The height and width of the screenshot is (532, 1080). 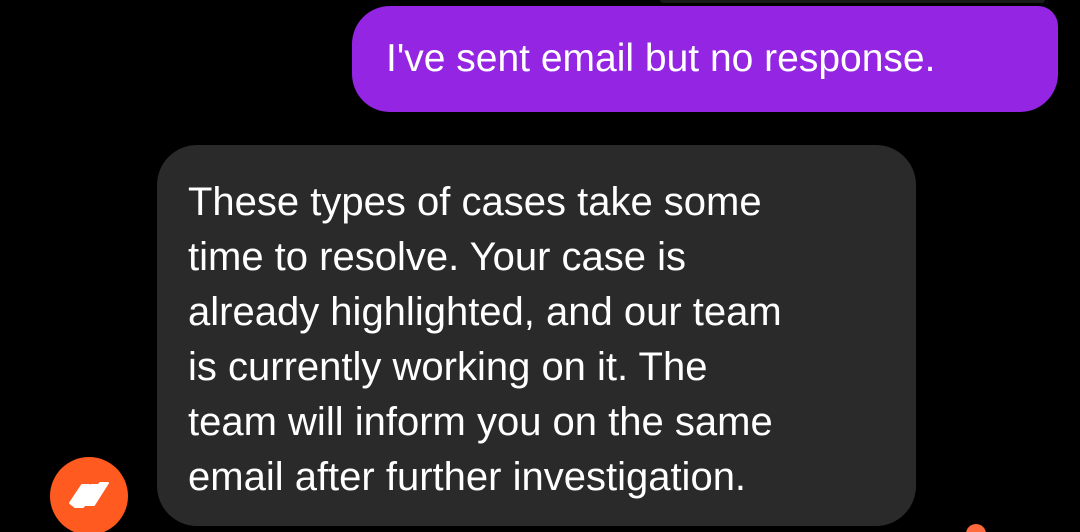 I want to click on agent-message-line: team will inform you on the same, so click(x=480, y=422).